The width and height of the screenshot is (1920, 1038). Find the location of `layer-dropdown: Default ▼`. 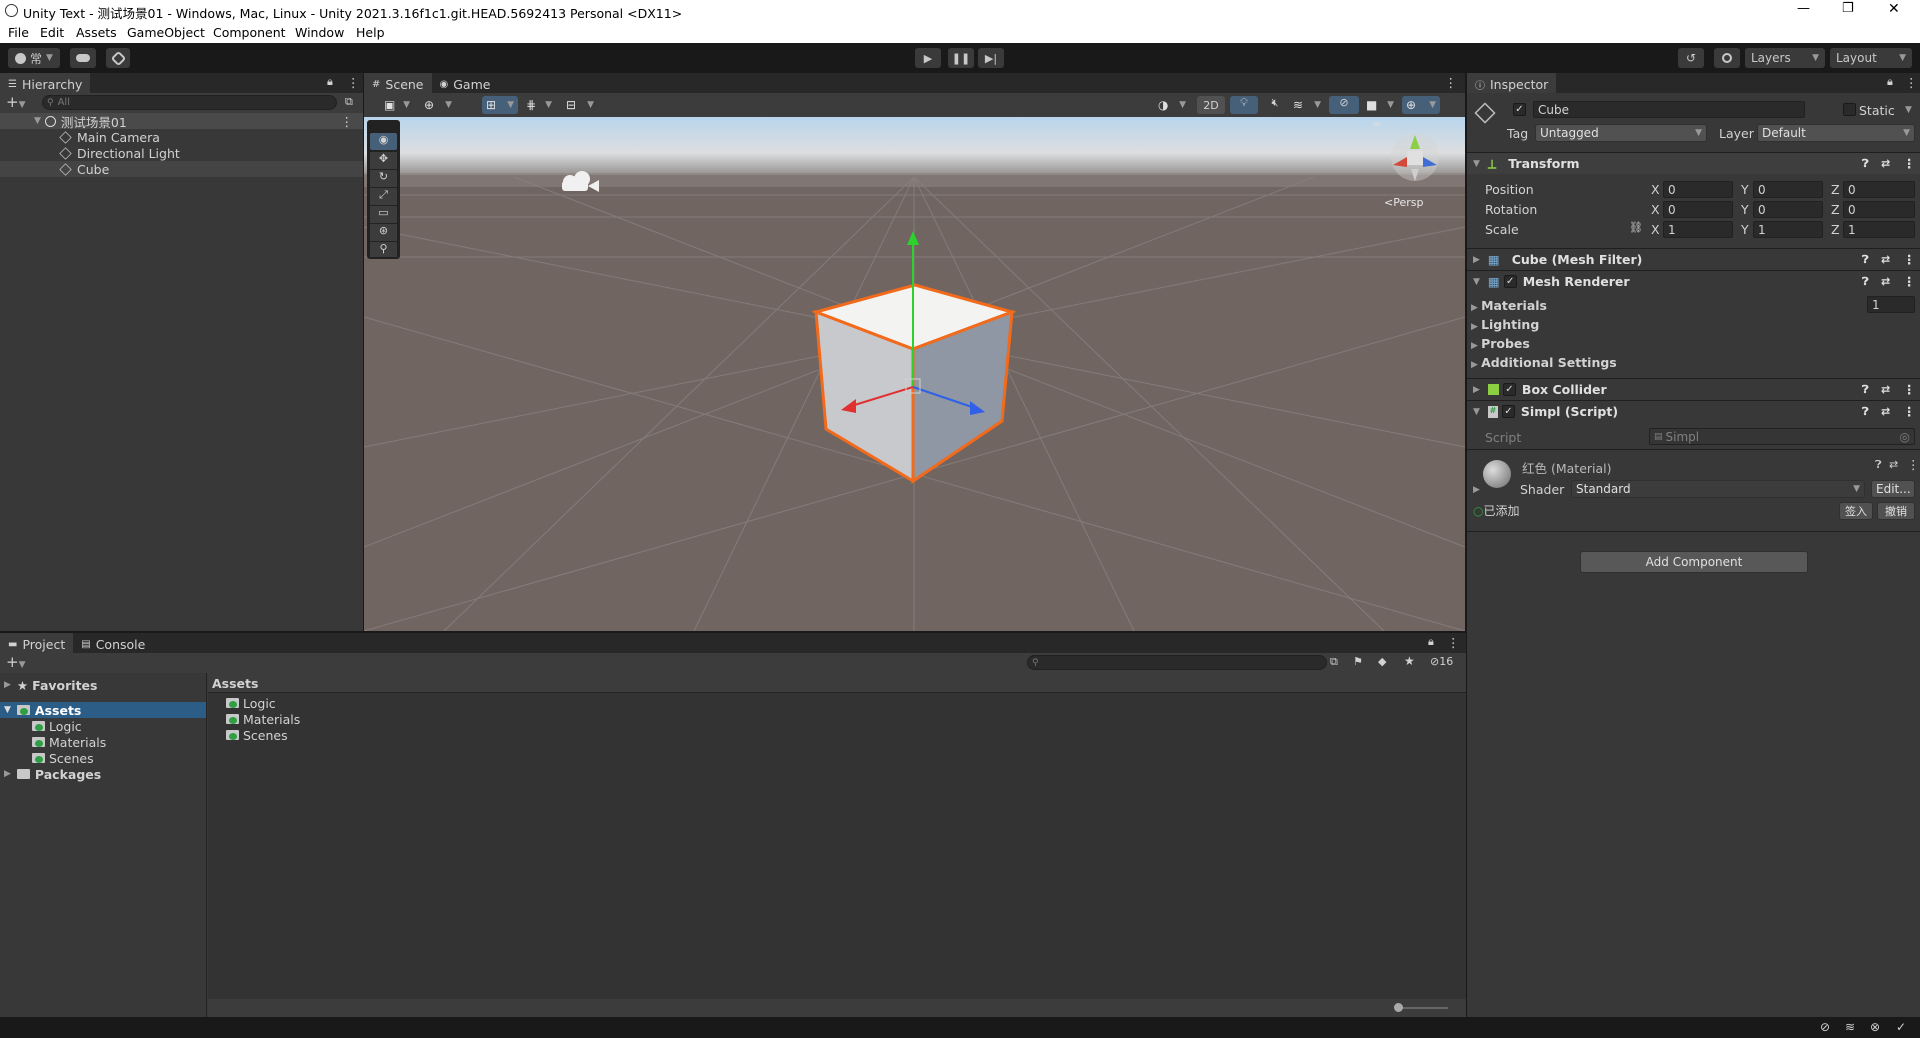

layer-dropdown: Default ▼ is located at coordinates (1836, 133).